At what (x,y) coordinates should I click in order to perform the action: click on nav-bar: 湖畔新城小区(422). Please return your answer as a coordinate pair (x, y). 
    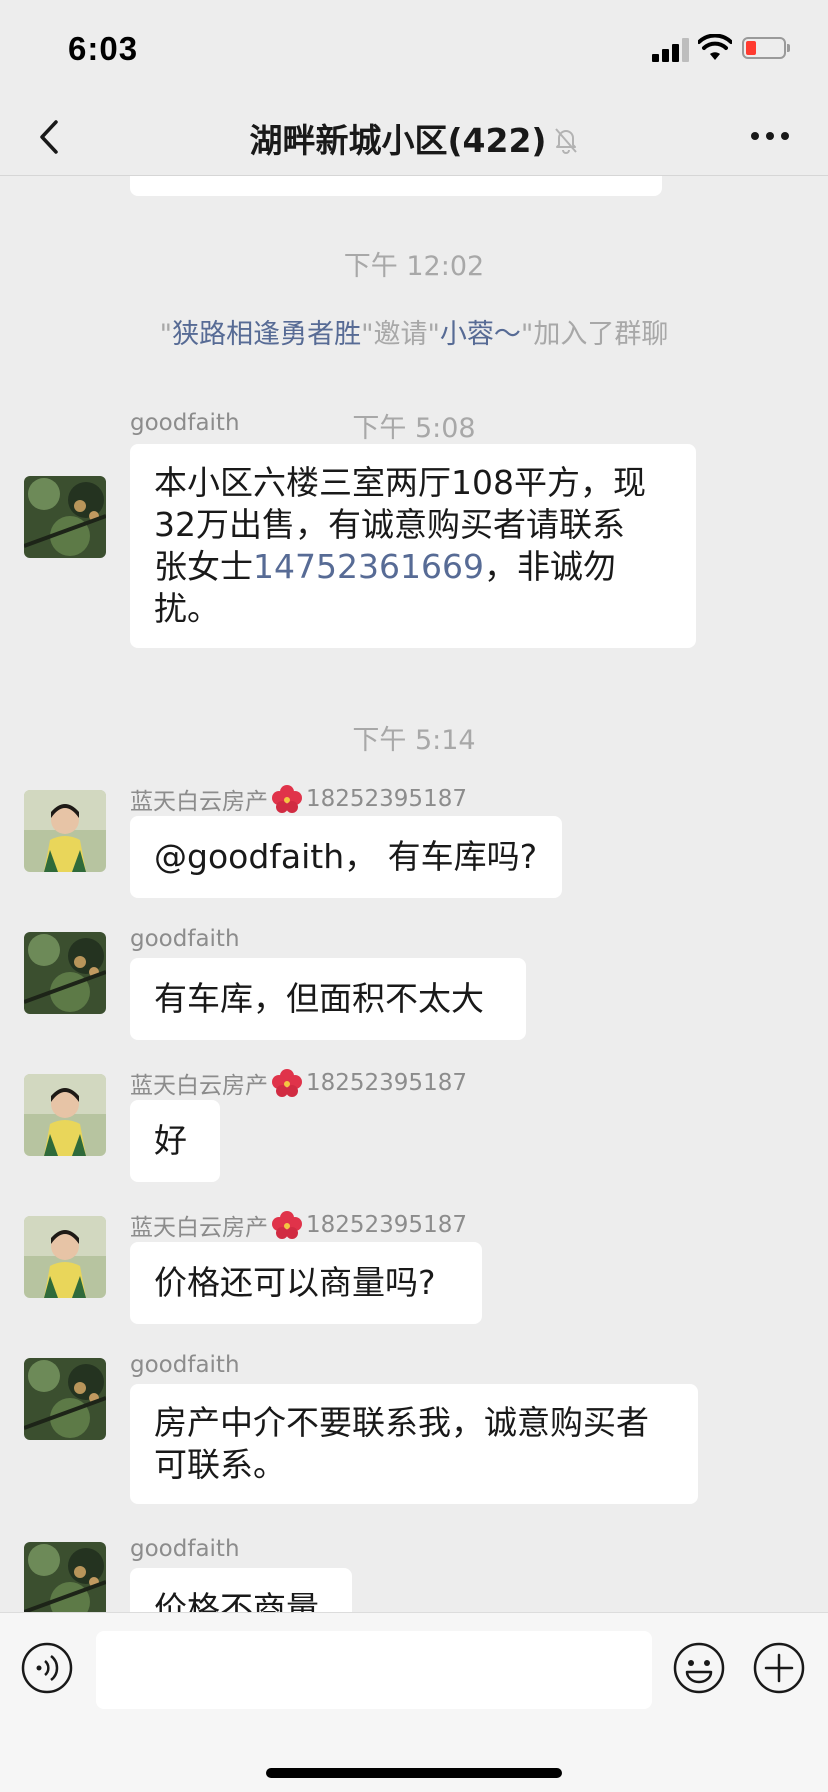
    Looking at the image, I should click on (414, 138).